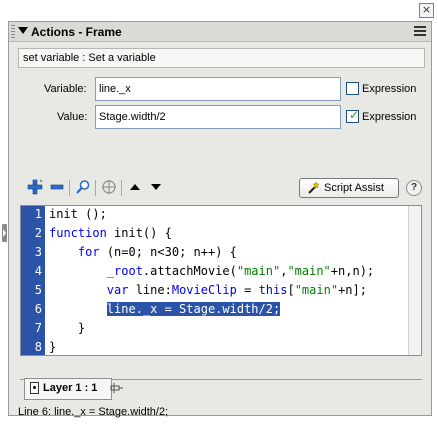  What do you see at coordinates (221, 380) in the screenshot?
I see `layer-tab-strip: Layer 1 : 1` at bounding box center [221, 380].